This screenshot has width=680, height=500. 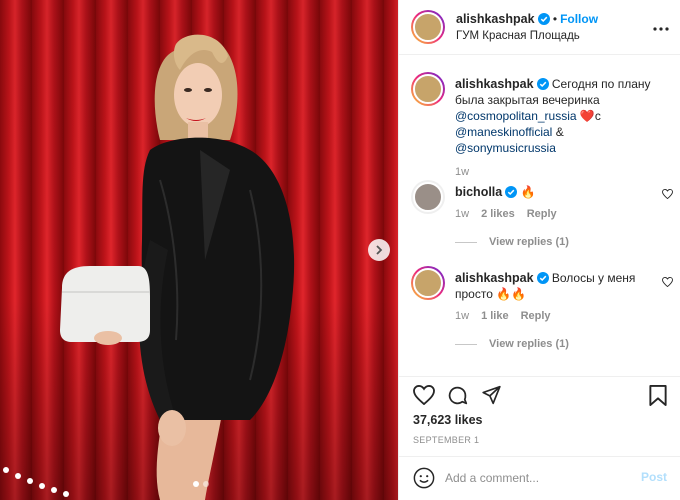 What do you see at coordinates (201, 484) in the screenshot?
I see `carousel-dots` at bounding box center [201, 484].